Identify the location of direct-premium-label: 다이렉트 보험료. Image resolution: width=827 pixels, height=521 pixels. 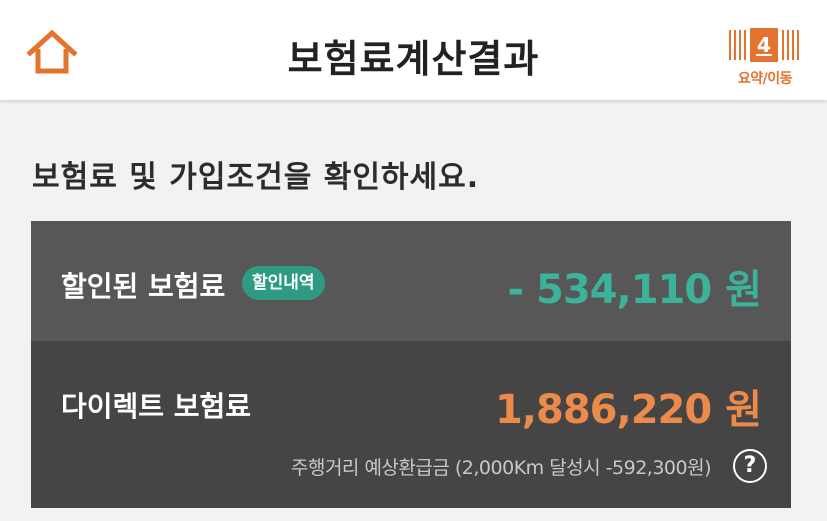
(156, 406).